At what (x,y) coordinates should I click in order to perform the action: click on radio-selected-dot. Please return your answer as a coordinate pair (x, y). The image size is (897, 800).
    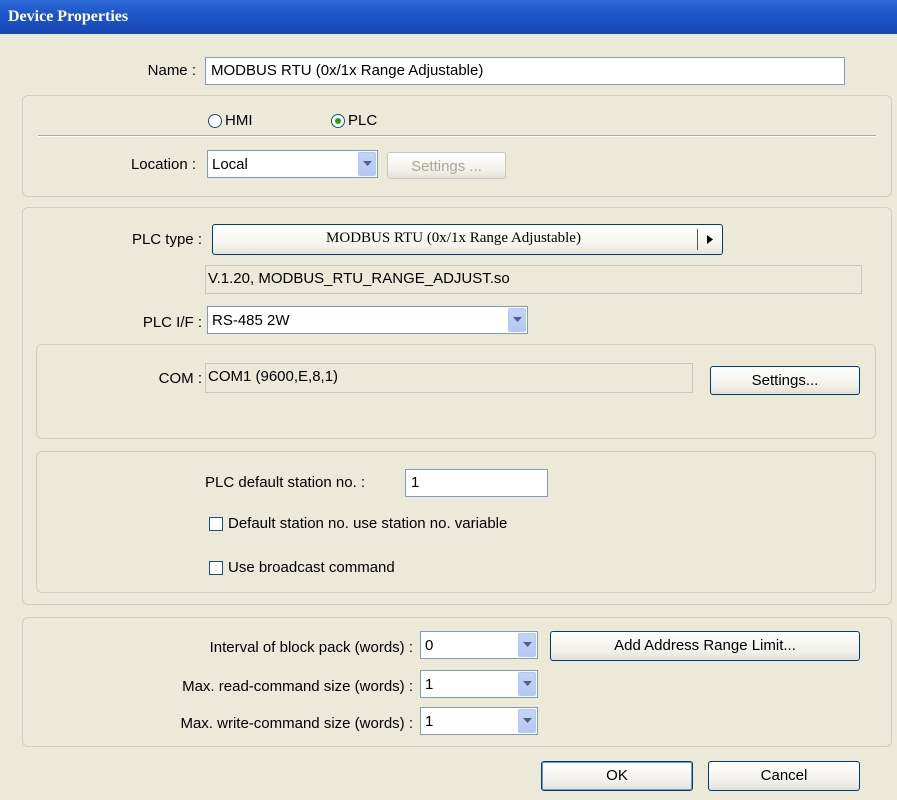
    Looking at the image, I should click on (338, 121).